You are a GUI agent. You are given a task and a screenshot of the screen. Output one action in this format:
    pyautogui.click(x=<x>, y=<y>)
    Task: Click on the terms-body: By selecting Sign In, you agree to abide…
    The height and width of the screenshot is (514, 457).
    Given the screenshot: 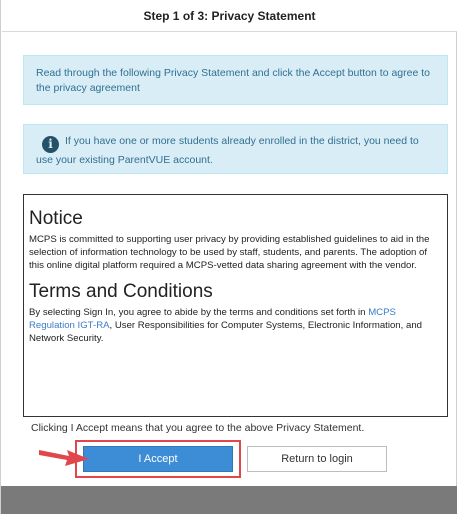 What is the action you would take?
    pyautogui.click(x=235, y=325)
    